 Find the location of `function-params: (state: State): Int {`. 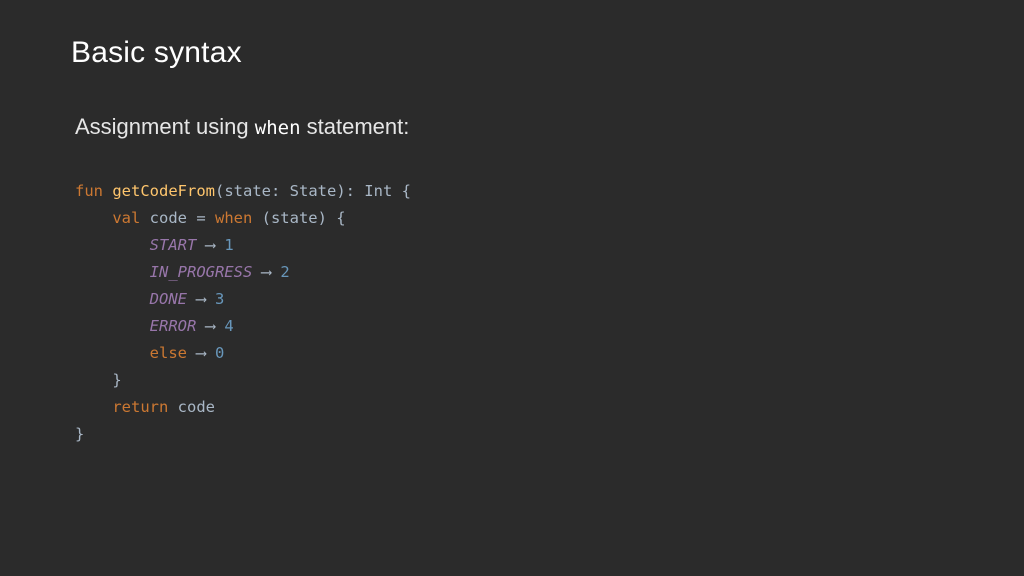

function-params: (state: State): Int { is located at coordinates (313, 191).